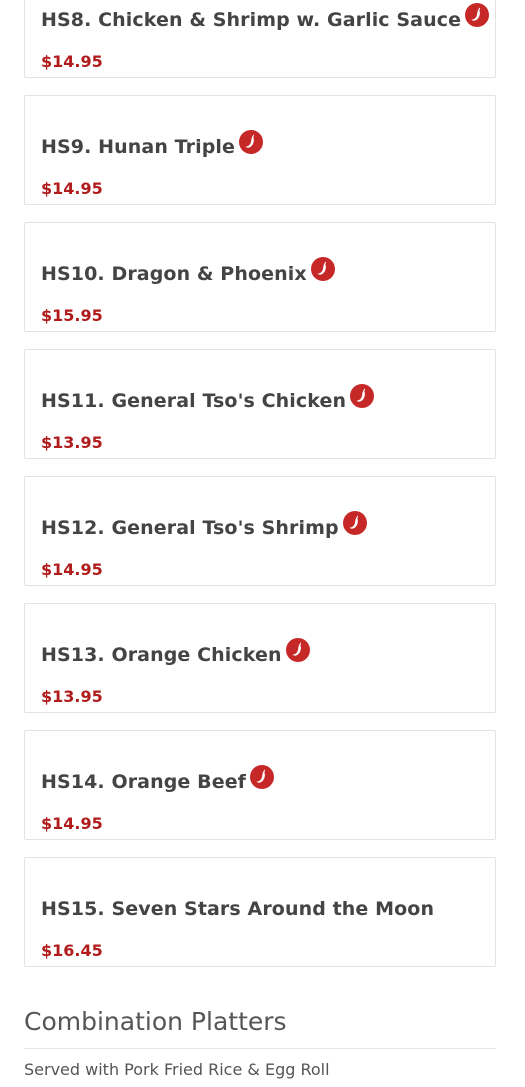 This screenshot has width=525, height=1087. I want to click on menu-item-card: HS14. Orange Beef $14.95, so click(260, 785).